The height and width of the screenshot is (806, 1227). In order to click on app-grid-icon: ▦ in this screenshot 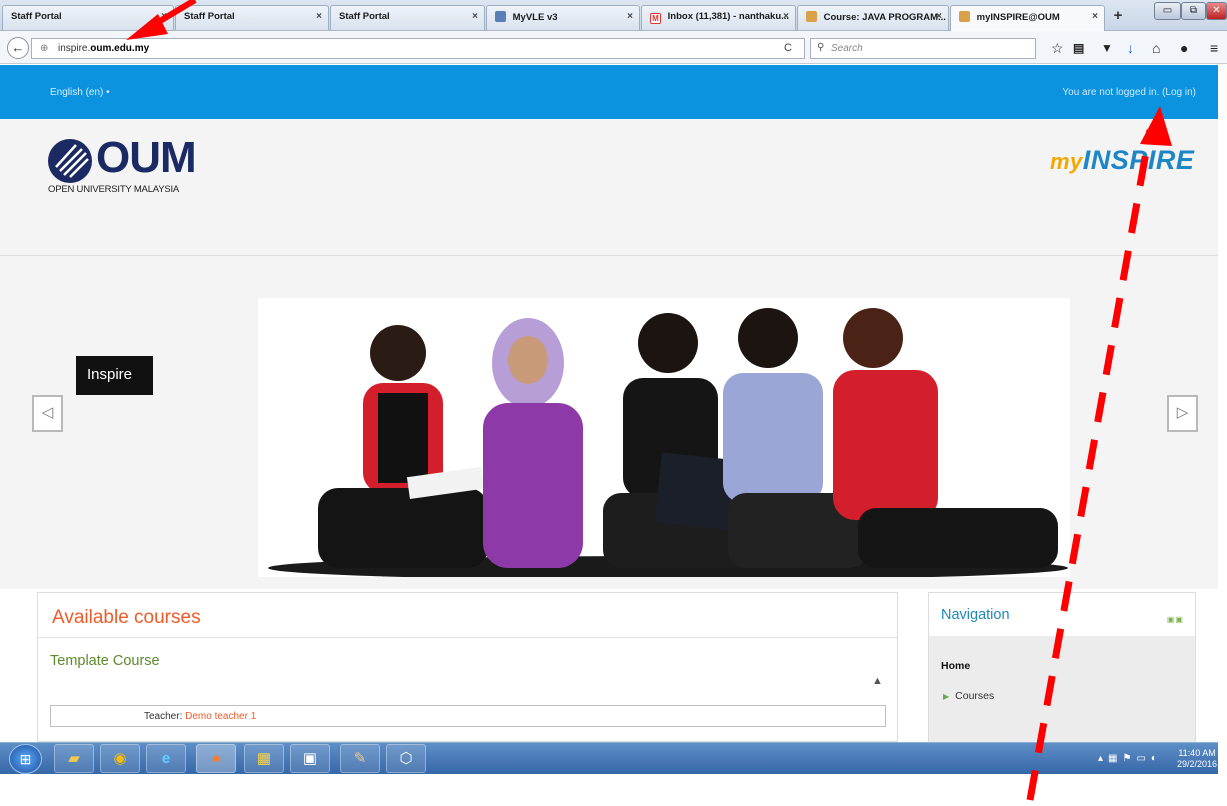, I will do `click(264, 758)`.